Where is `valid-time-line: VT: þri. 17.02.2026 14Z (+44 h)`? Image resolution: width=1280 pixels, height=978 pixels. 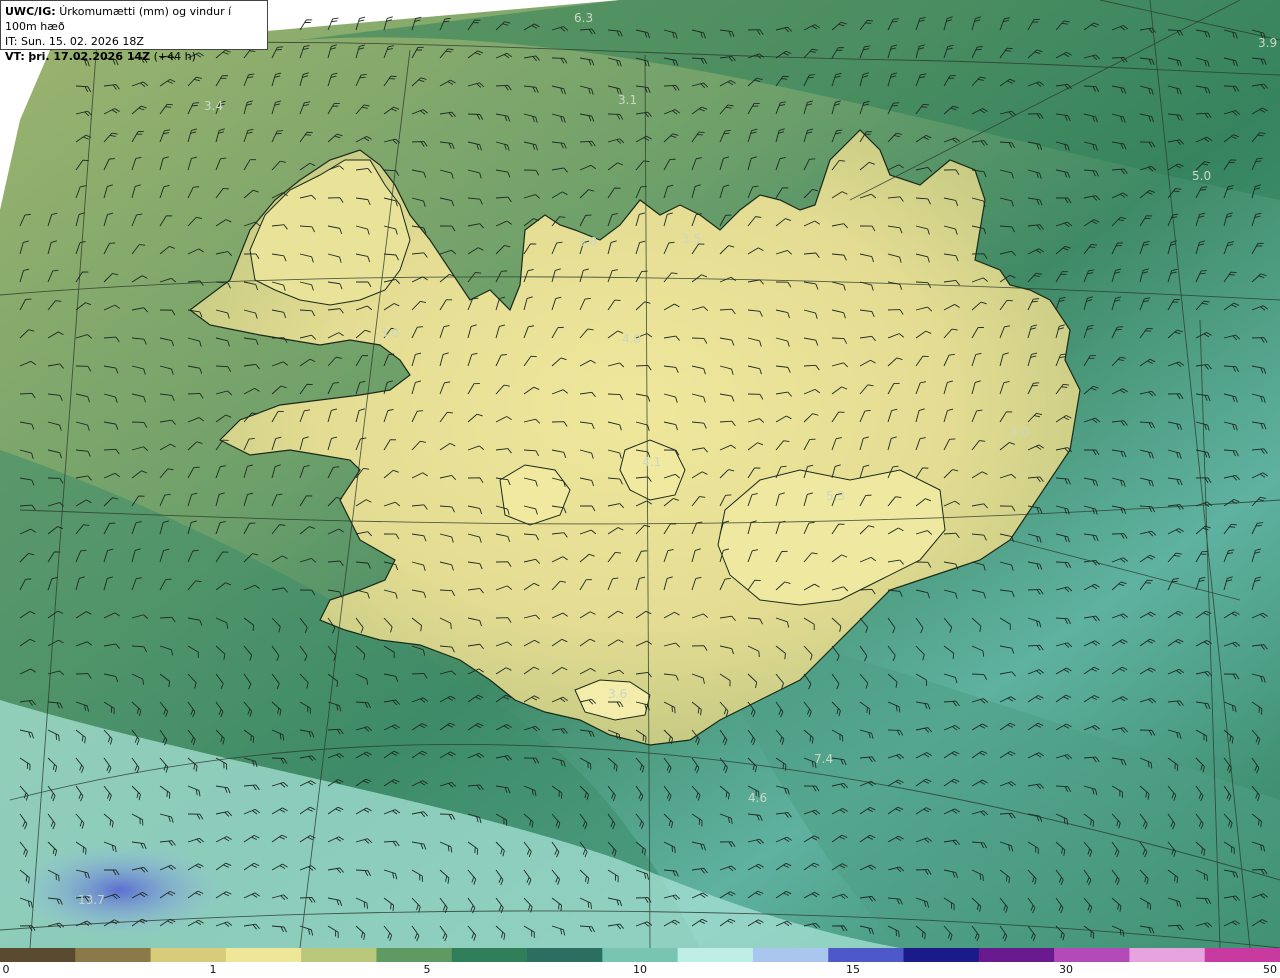 valid-time-line: VT: þri. 17.02.2026 14Z (+44 h) is located at coordinates (134, 56).